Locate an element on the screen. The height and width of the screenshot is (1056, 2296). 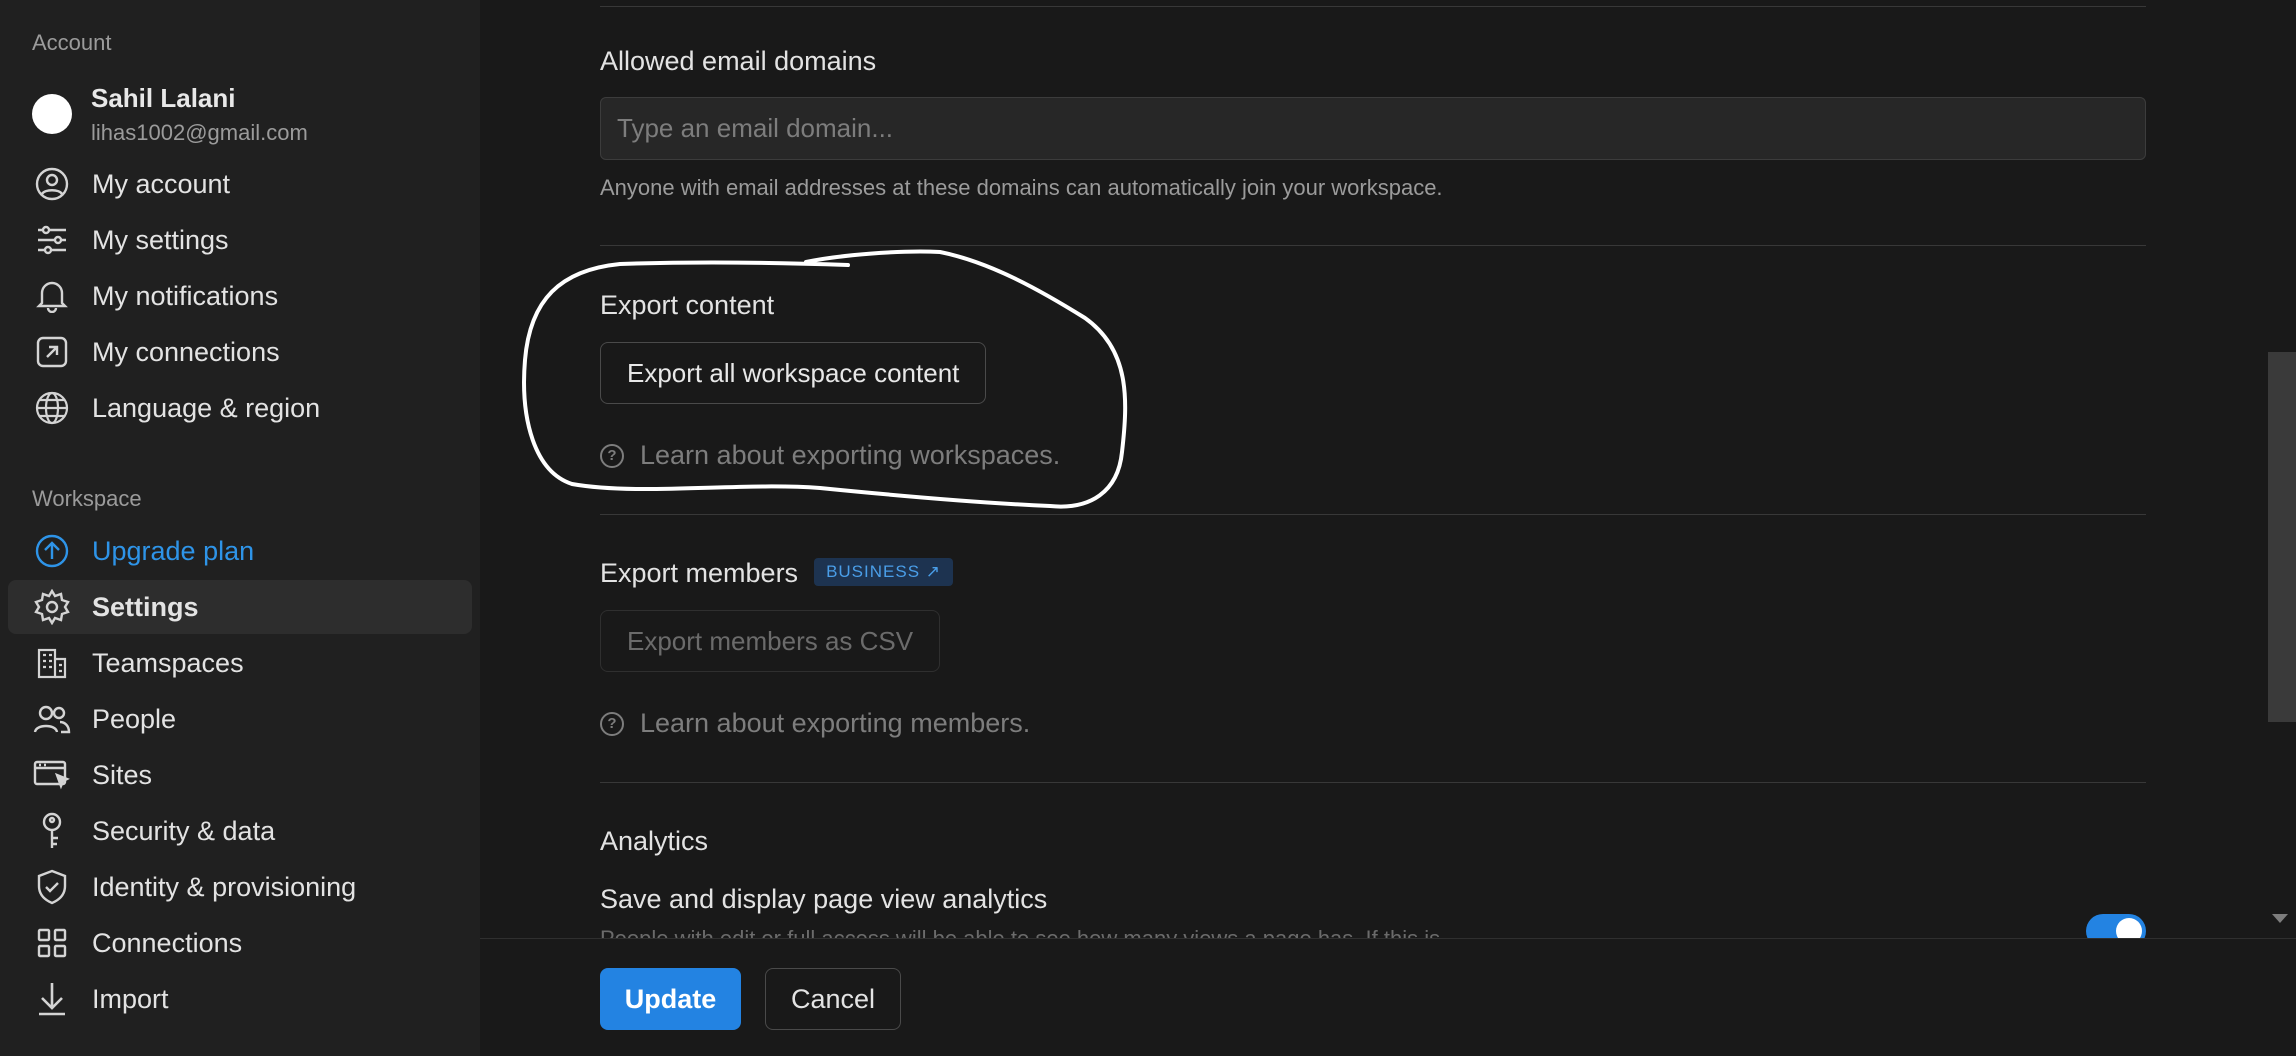
sidebar-item-settings: Settings is located at coordinates (240, 607).